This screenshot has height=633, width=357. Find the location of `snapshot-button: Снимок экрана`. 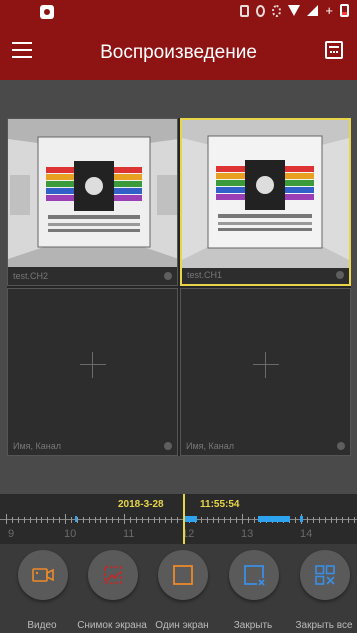

snapshot-button: Снимок экрана is located at coordinates (112, 591).